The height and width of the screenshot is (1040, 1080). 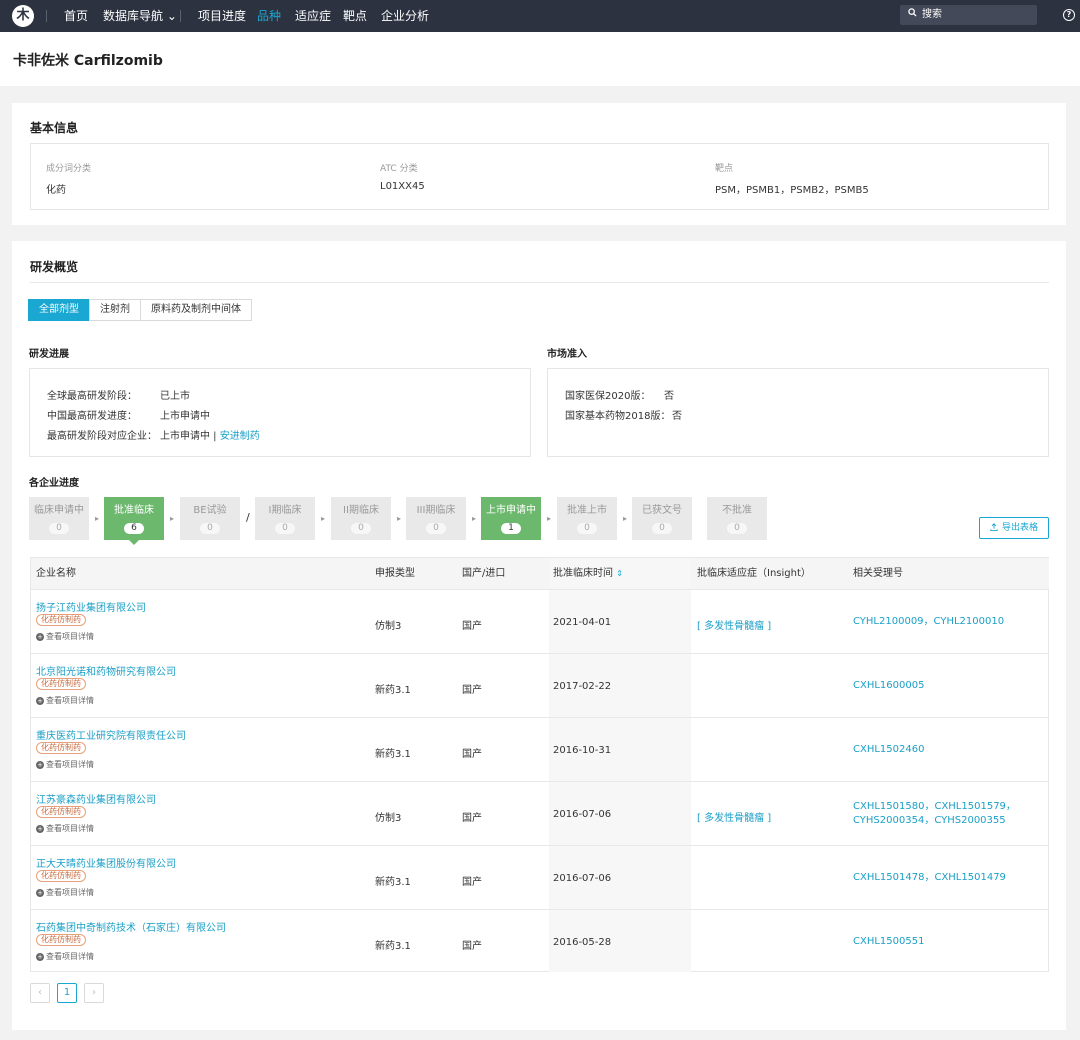 What do you see at coordinates (54, 267) in the screenshot?
I see `rd-overview-title: 研发概览` at bounding box center [54, 267].